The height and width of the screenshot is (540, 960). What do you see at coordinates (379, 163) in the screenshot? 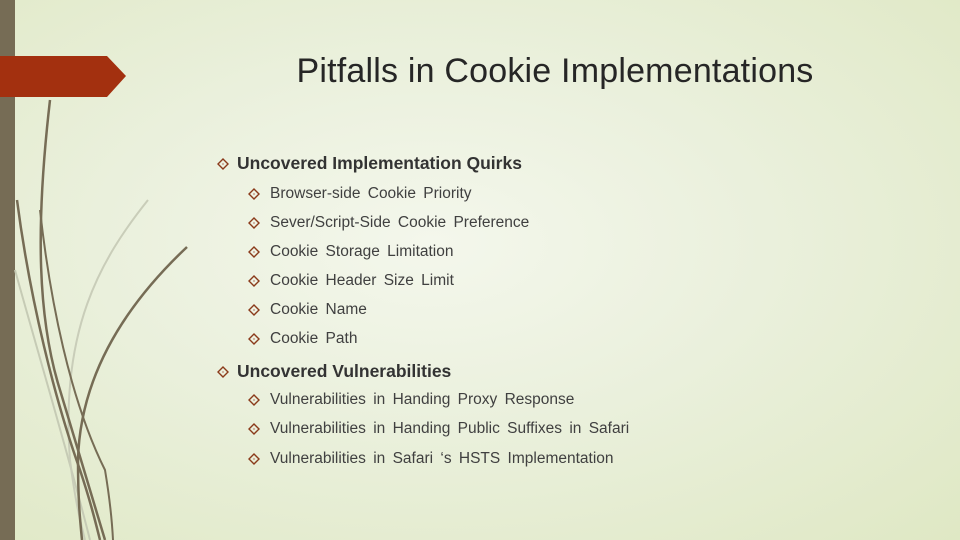
I see `section-heading-text: Uncovered Implementation Quirks` at bounding box center [379, 163].